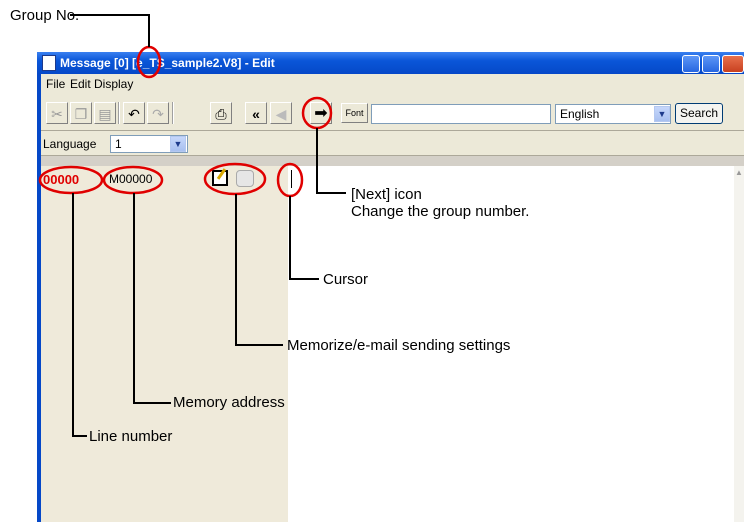 The image size is (744, 522). Describe the element at coordinates (386, 194) in the screenshot. I see `callout-next-icon: [Next] icon` at that location.